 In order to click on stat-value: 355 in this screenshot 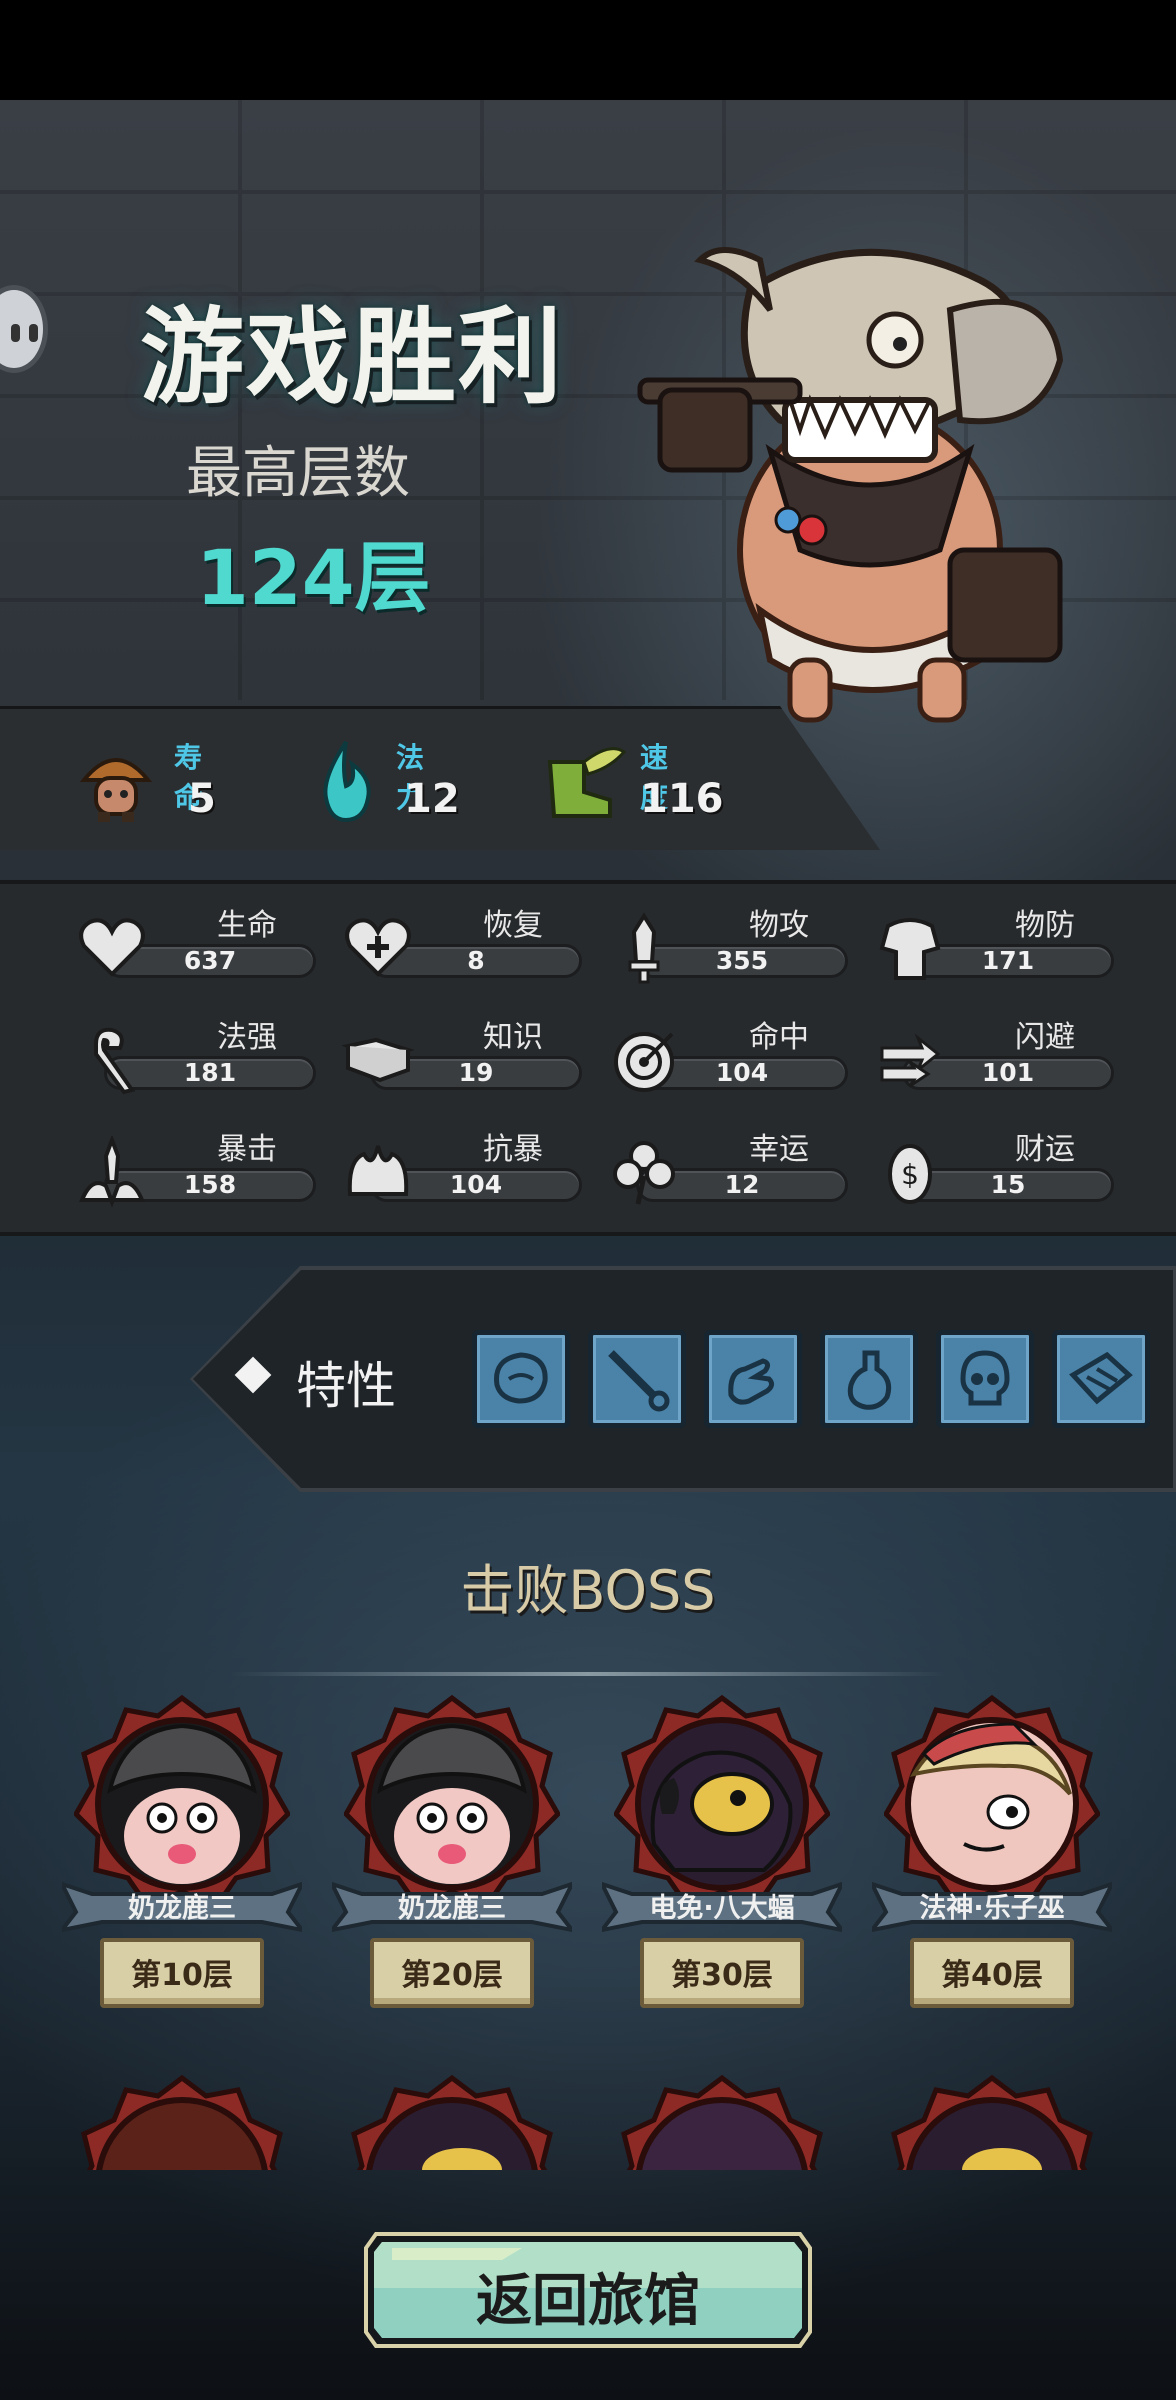, I will do `click(742, 960)`.